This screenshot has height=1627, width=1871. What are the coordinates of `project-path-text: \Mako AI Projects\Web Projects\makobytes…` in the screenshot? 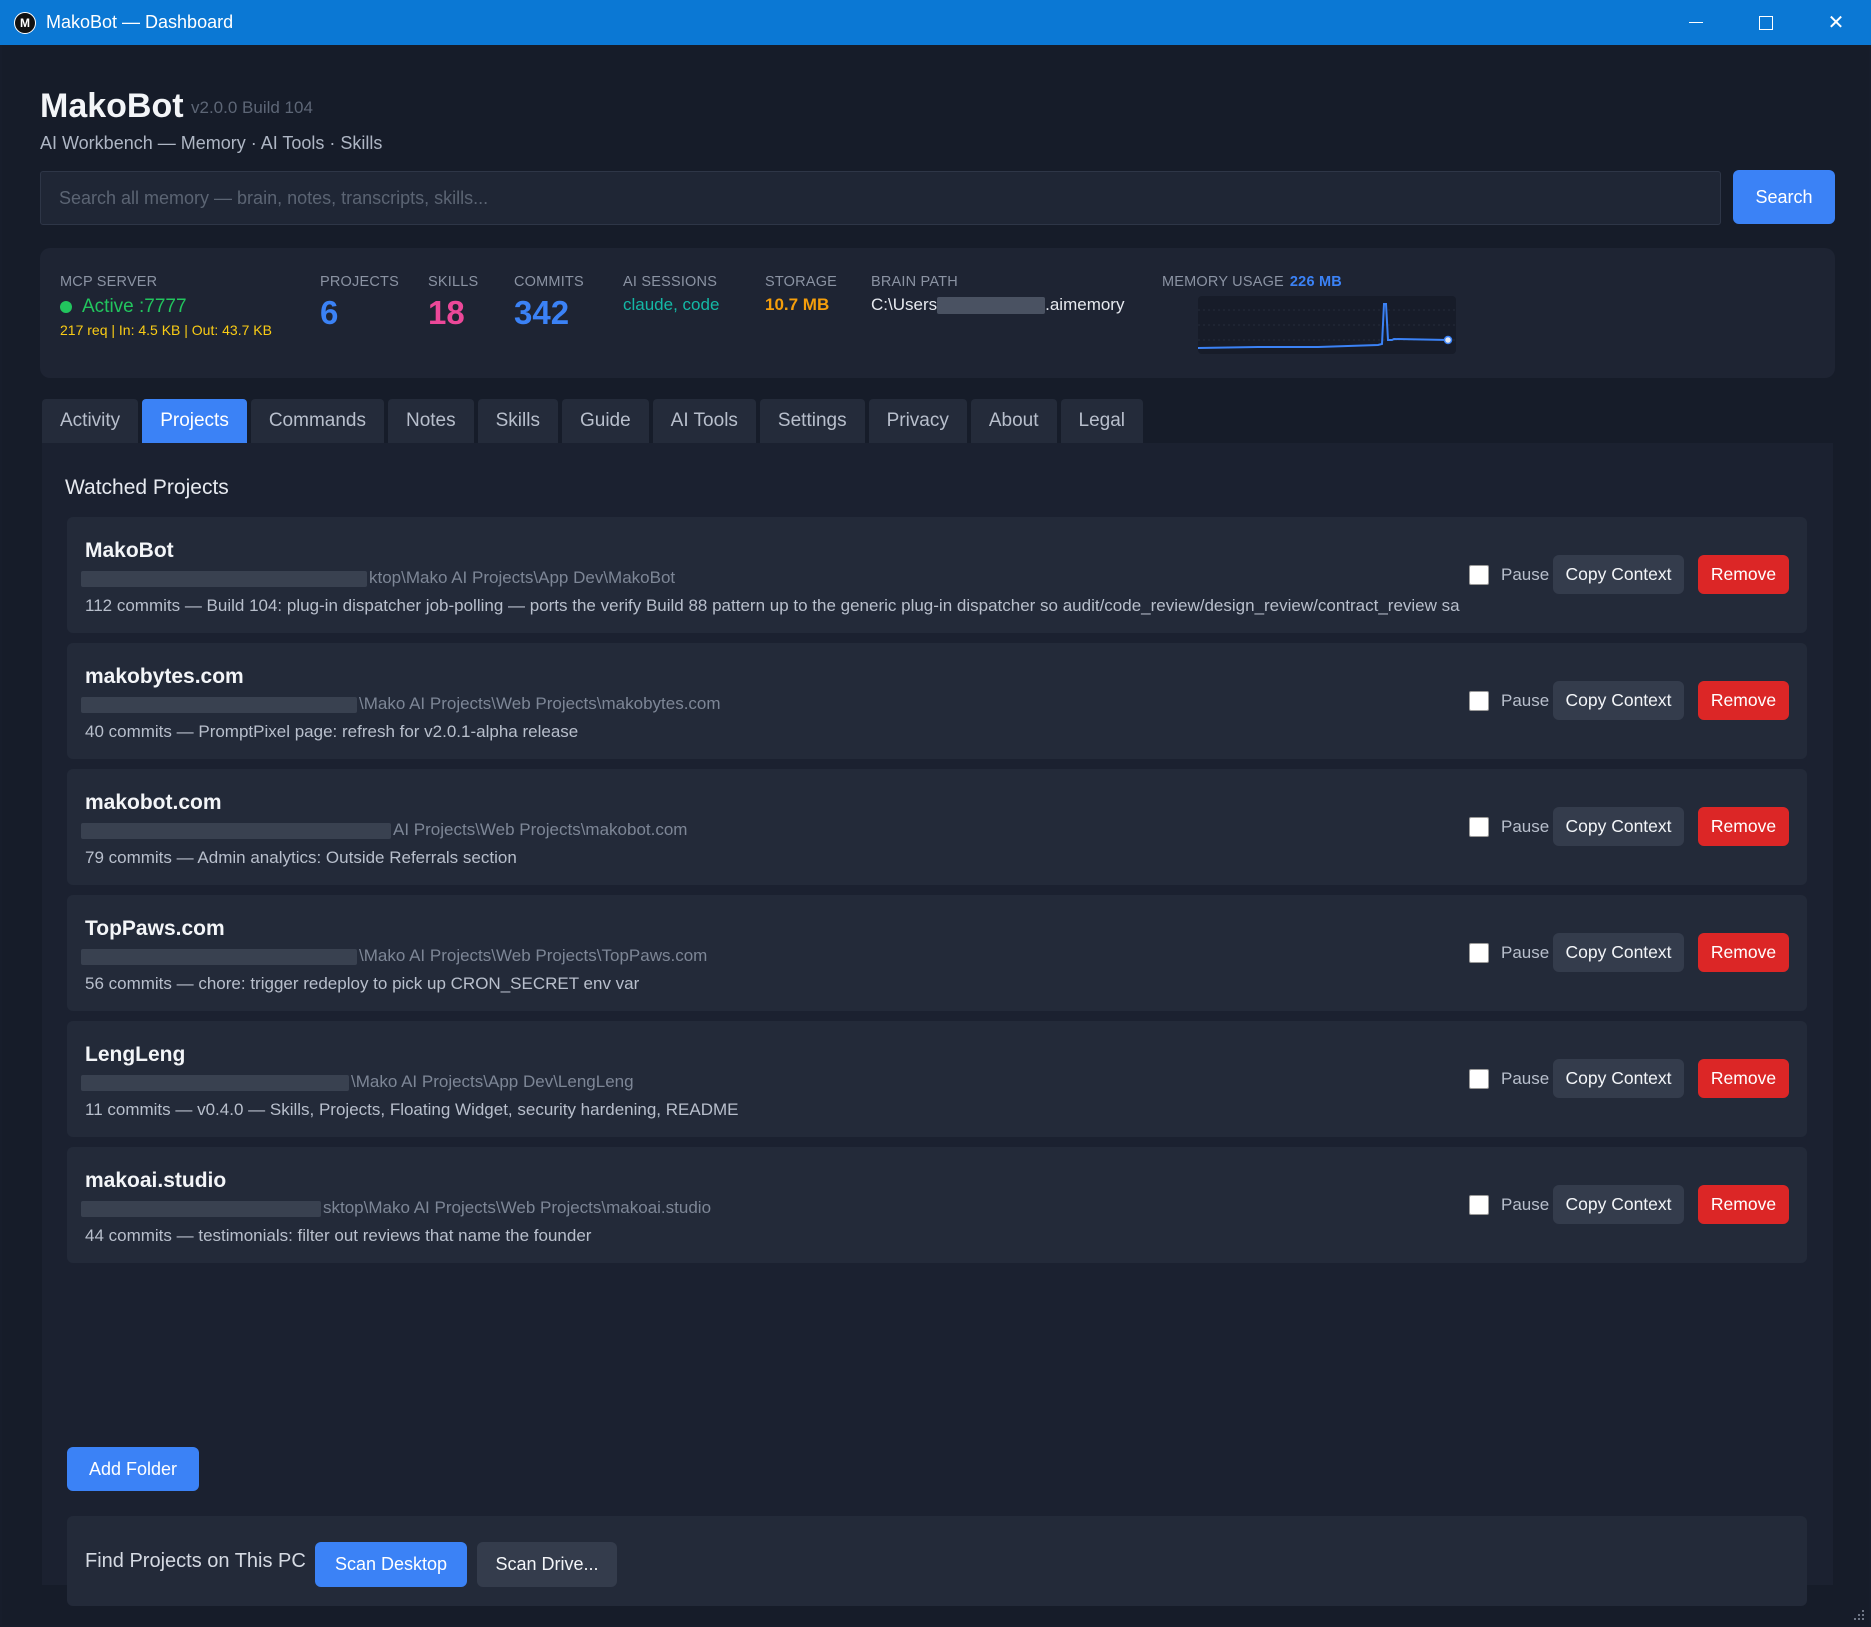 It's located at (540, 703).